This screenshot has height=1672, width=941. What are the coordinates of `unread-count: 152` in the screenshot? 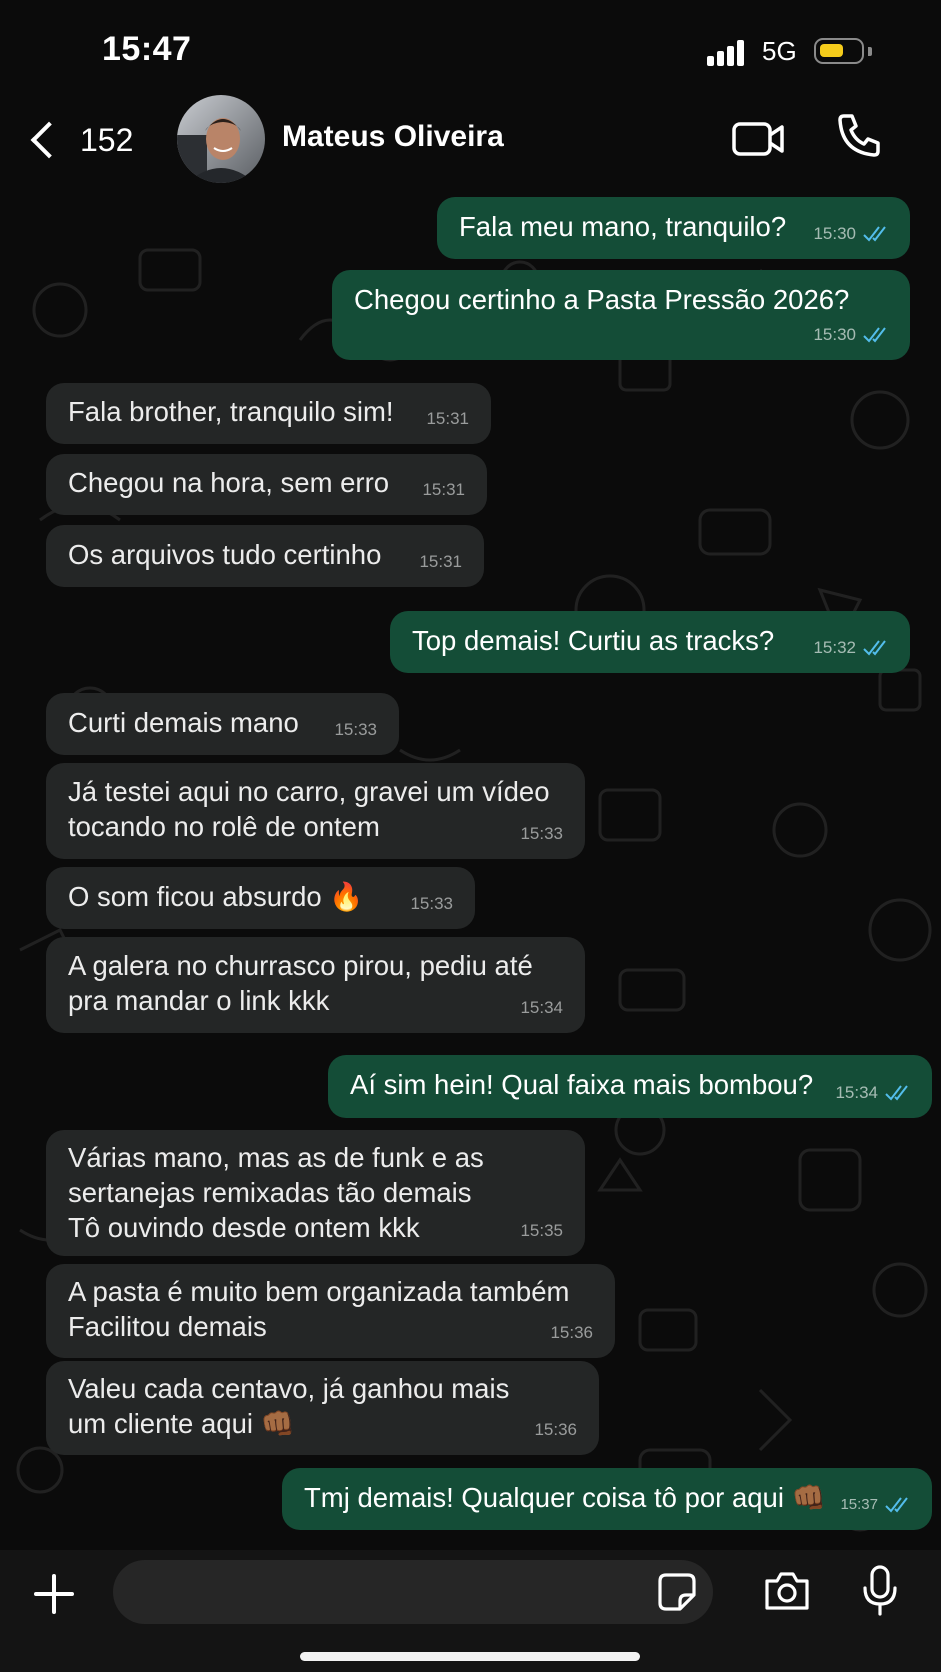 It's located at (107, 139).